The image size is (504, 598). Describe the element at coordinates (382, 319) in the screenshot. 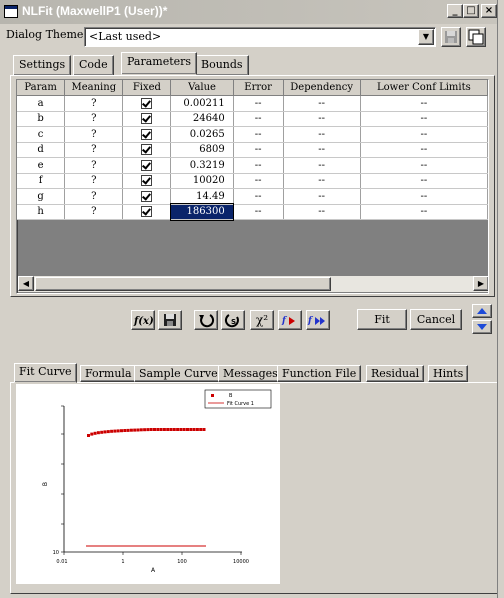

I see `fit-button: Fit` at that location.